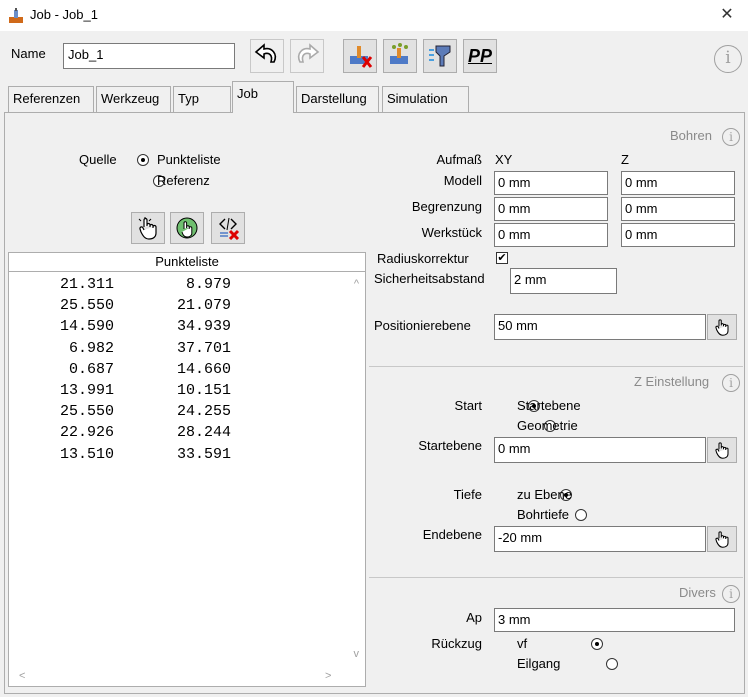 The height and width of the screenshot is (697, 748). Describe the element at coordinates (429, 278) in the screenshot. I see `sicherheitsabstand-label: Sicherheitsabstand` at that location.